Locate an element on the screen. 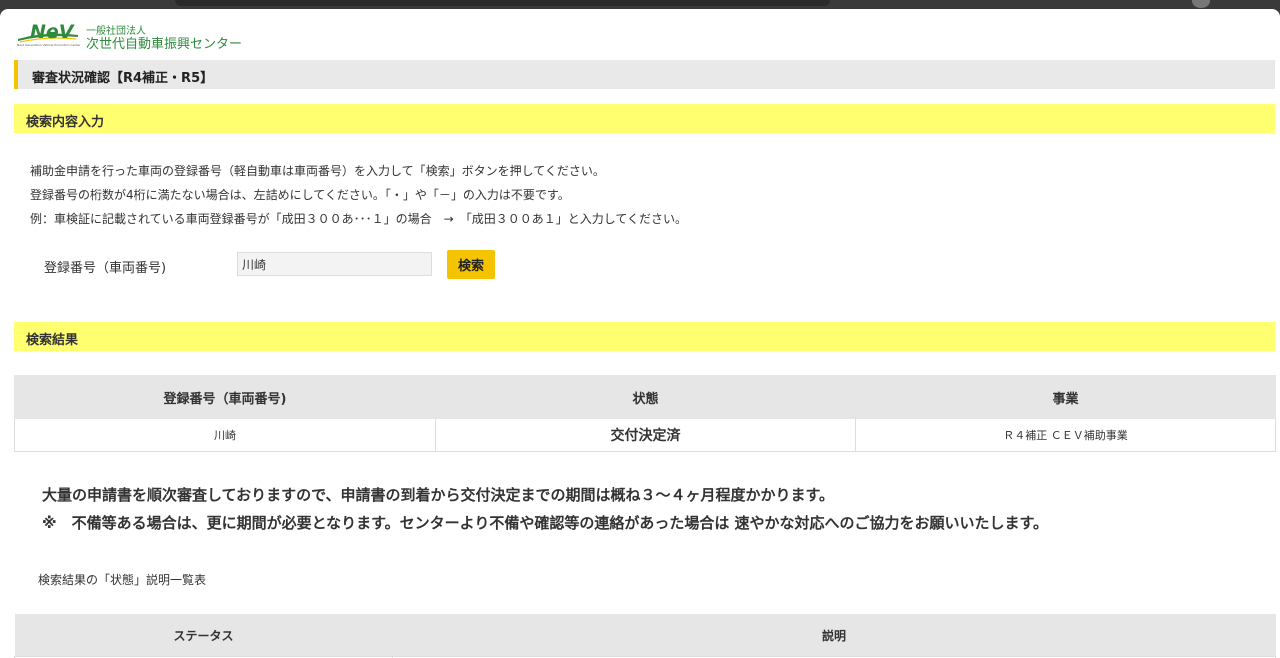 The width and height of the screenshot is (1280, 658). search-section-heading: 検索内容入力 is located at coordinates (65, 122).